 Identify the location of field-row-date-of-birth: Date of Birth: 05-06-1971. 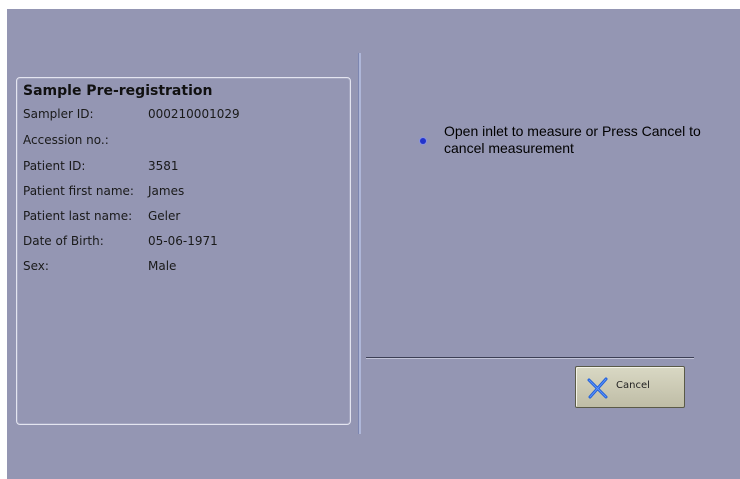
(183, 244).